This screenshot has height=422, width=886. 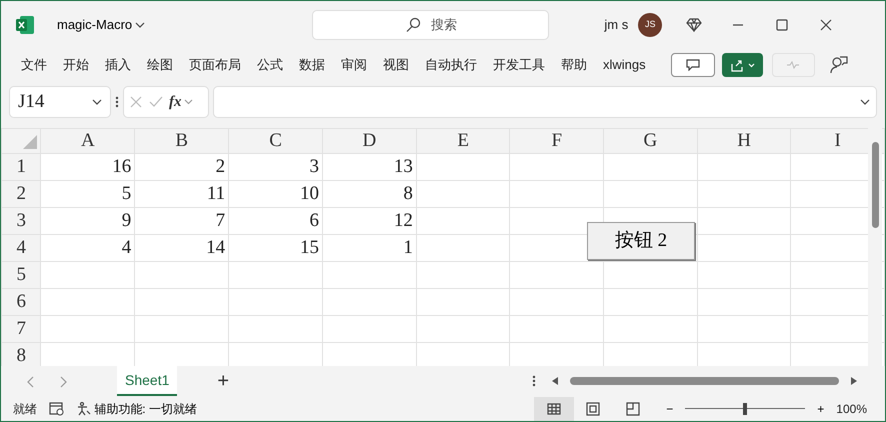 I want to click on cell-value: 11, so click(x=181, y=194).